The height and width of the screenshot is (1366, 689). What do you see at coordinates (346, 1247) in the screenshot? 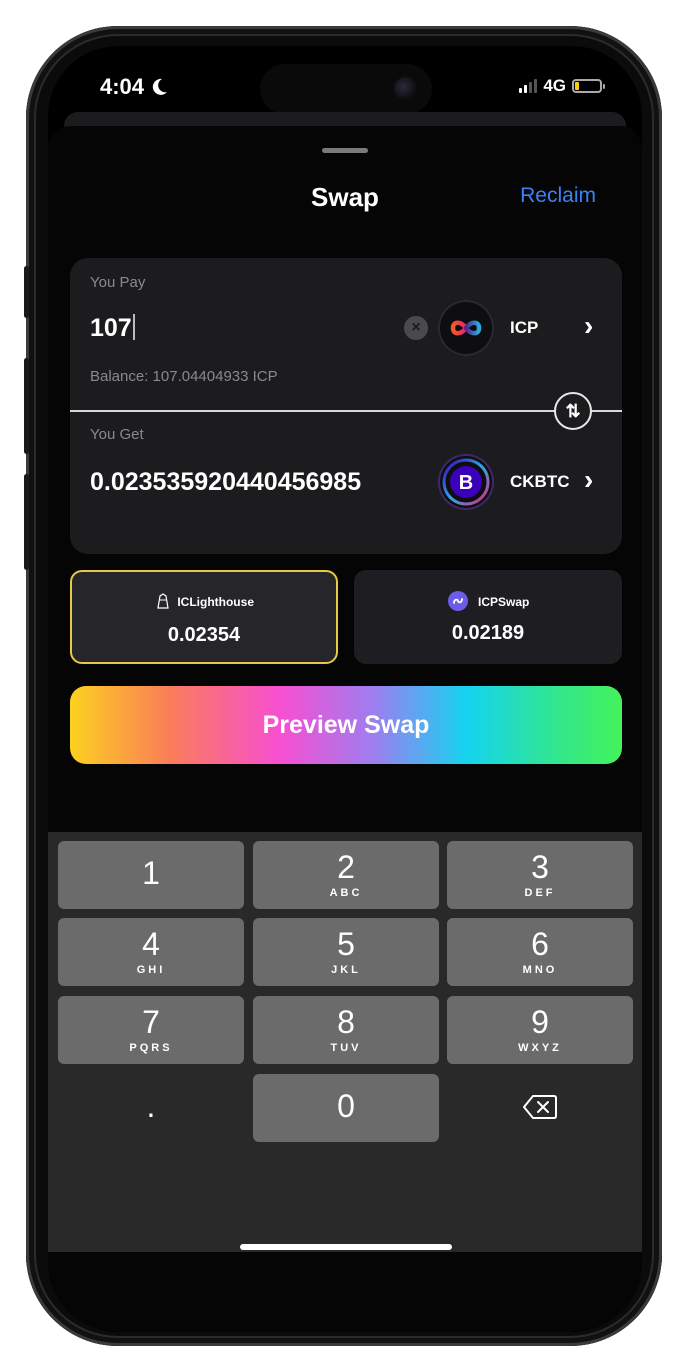
I see `home-indicator` at bounding box center [346, 1247].